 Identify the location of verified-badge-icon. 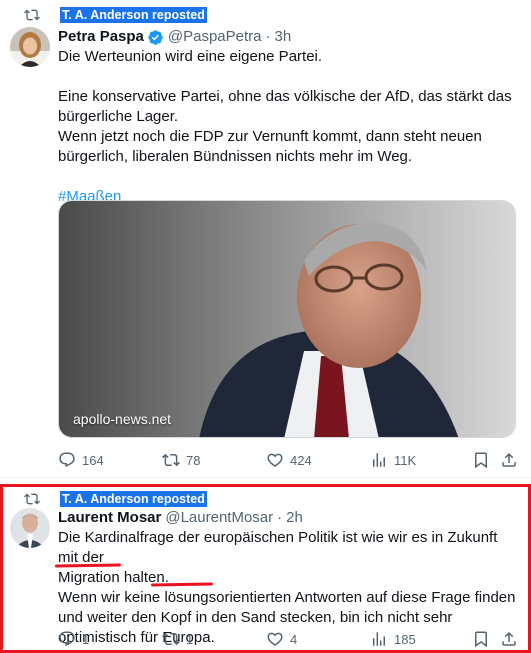
(155, 37).